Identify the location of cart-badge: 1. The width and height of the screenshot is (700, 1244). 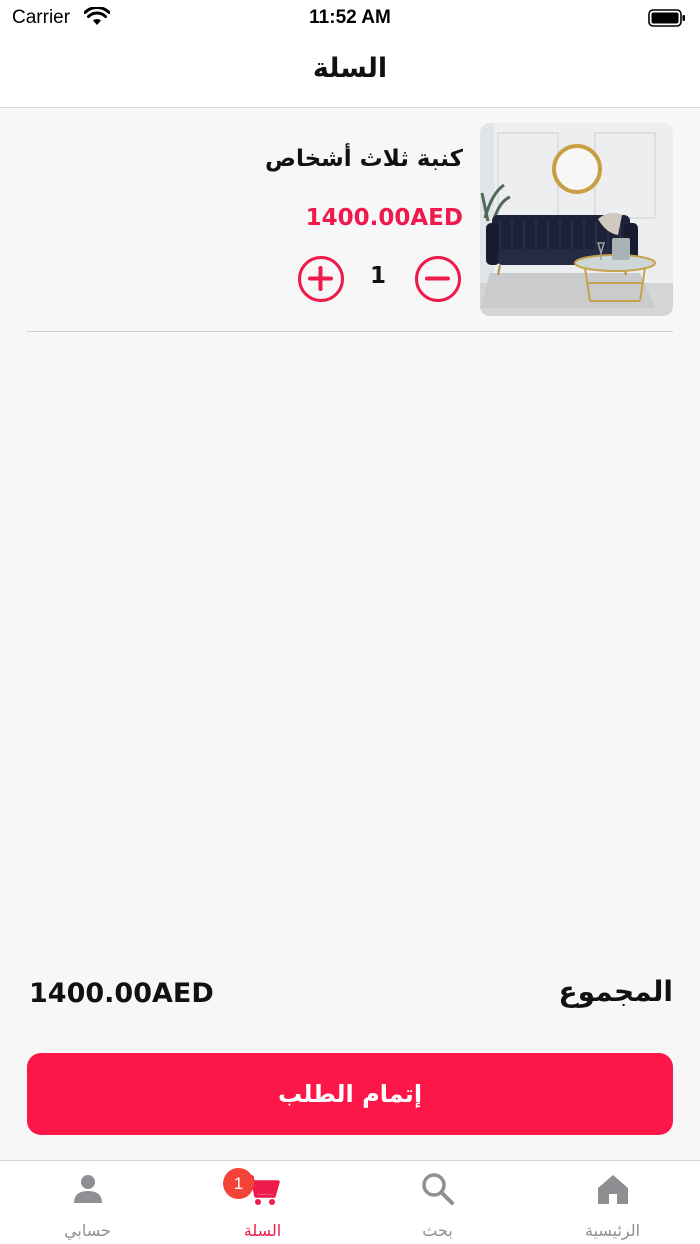
(238, 1183).